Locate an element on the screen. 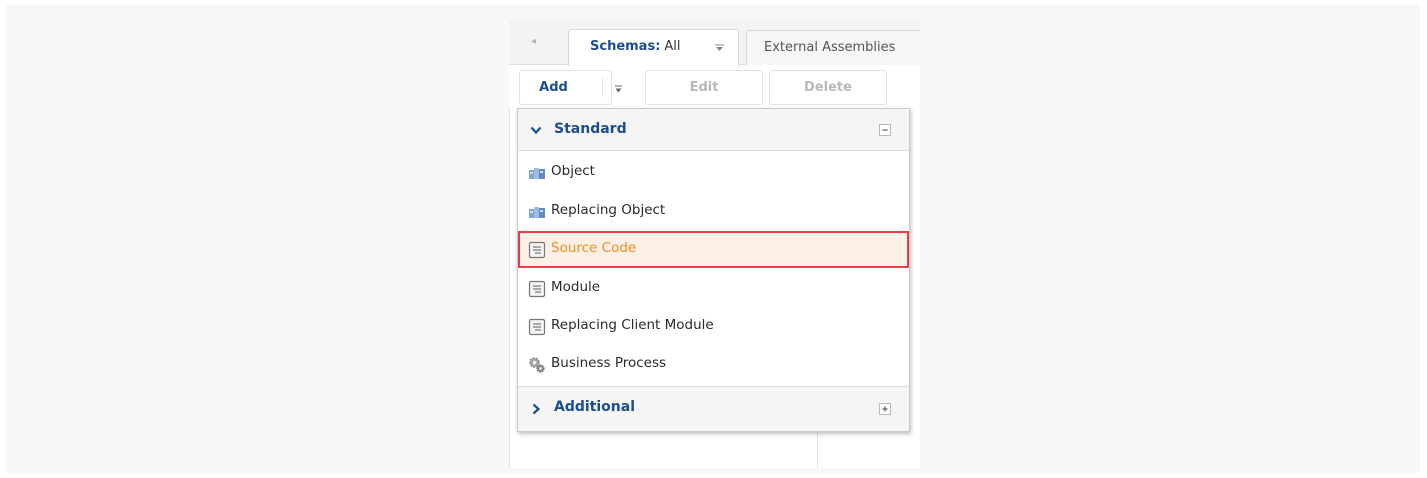  menu-item-replacing-object: Replacing Object is located at coordinates (713, 211).